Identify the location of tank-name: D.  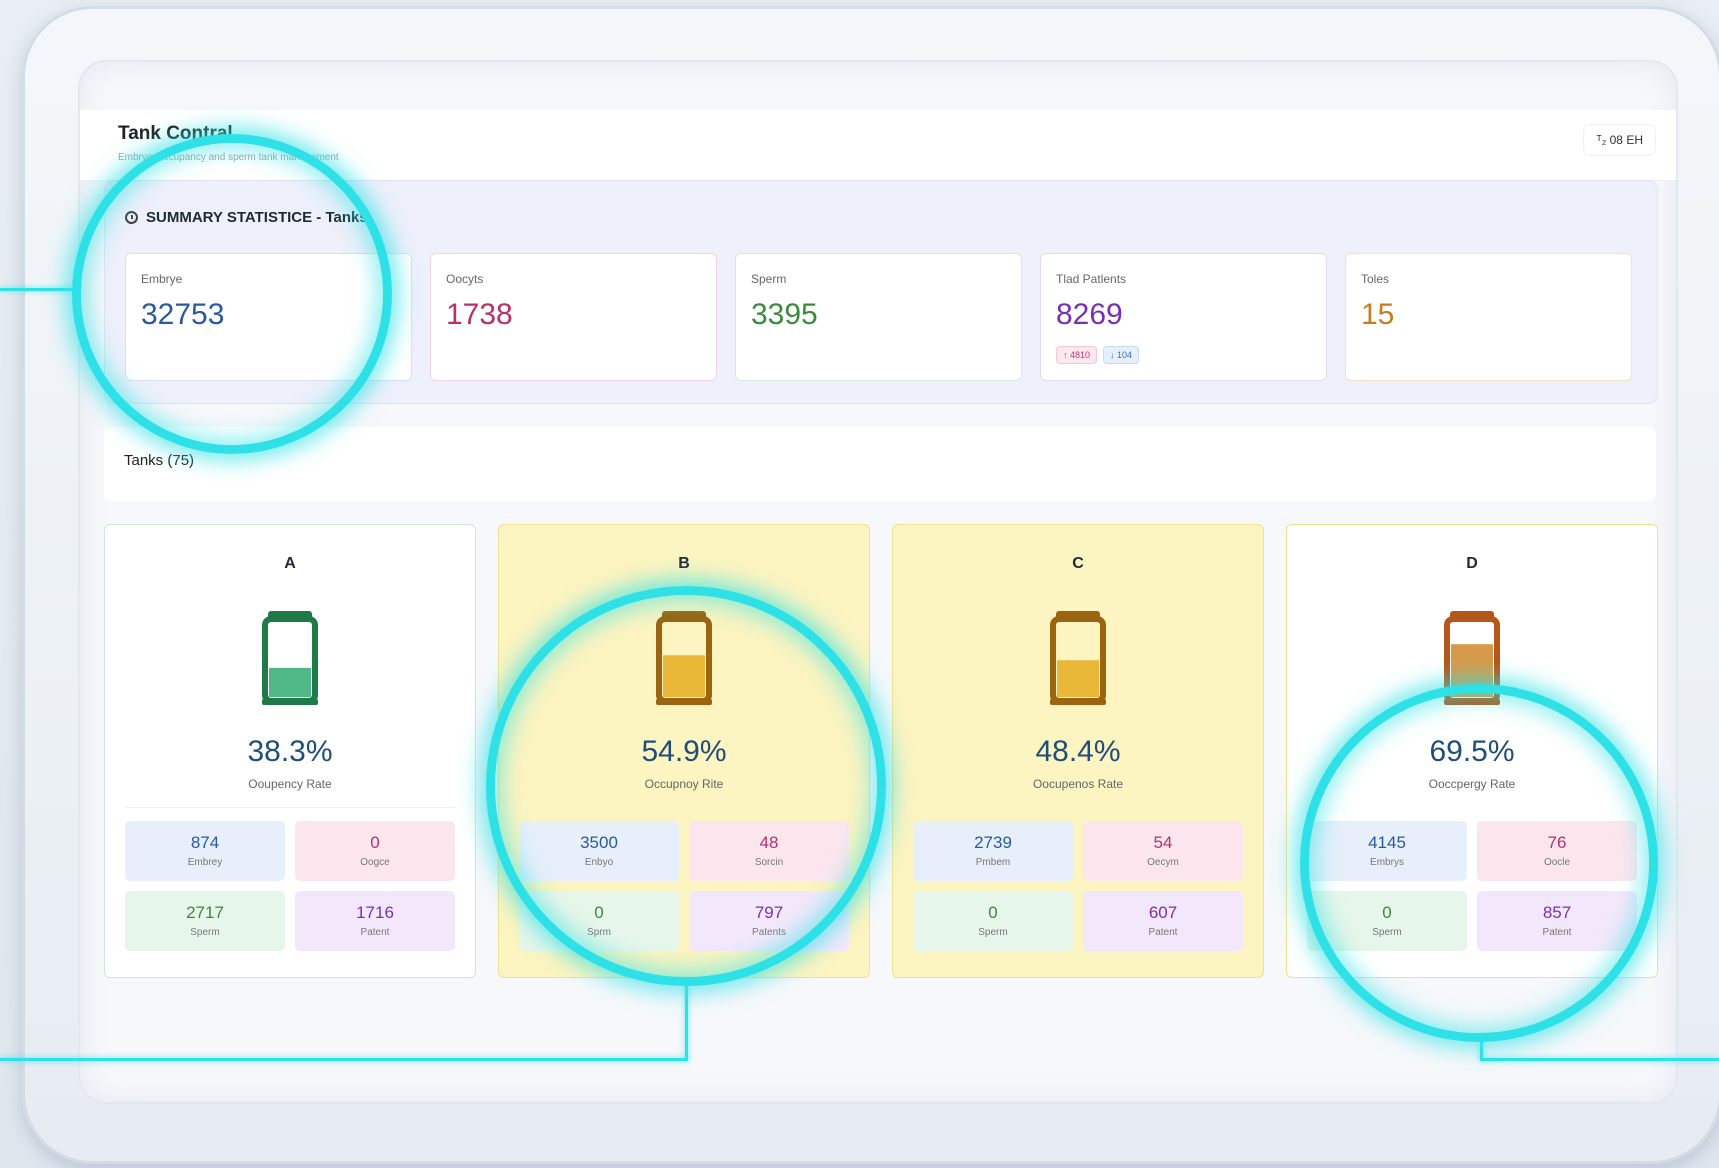
(1472, 563).